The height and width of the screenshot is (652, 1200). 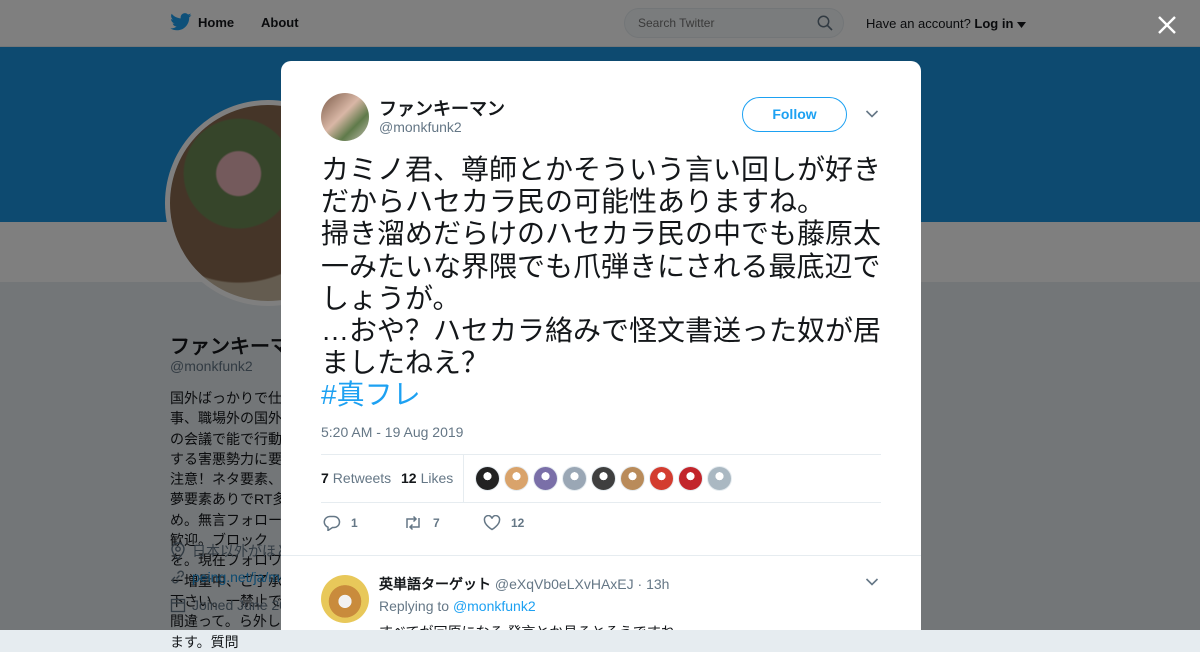 I want to click on reply-header: 英単語ターゲット @eXqVb0eLXvHAxEJ · 13h, so click(x=524, y=584).